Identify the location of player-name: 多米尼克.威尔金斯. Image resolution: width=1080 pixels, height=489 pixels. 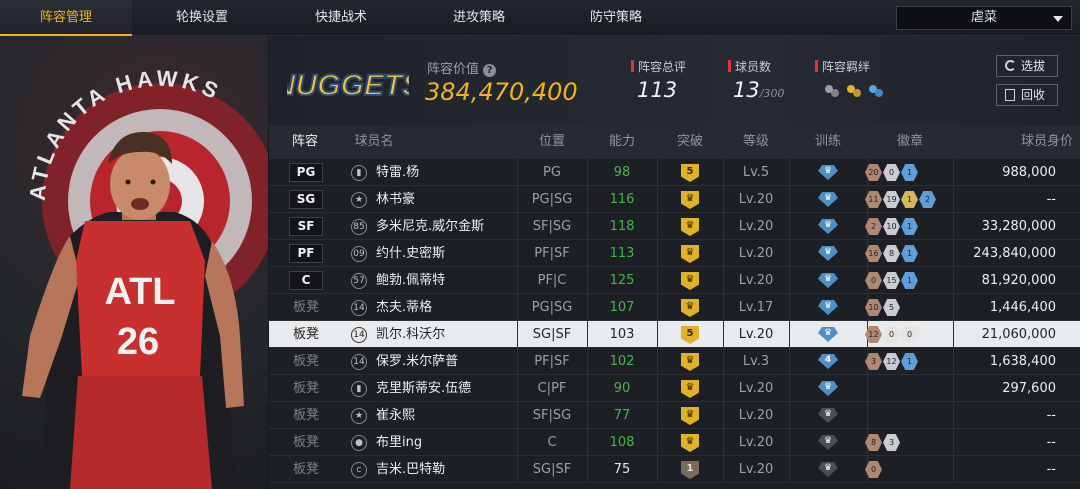
(430, 226).